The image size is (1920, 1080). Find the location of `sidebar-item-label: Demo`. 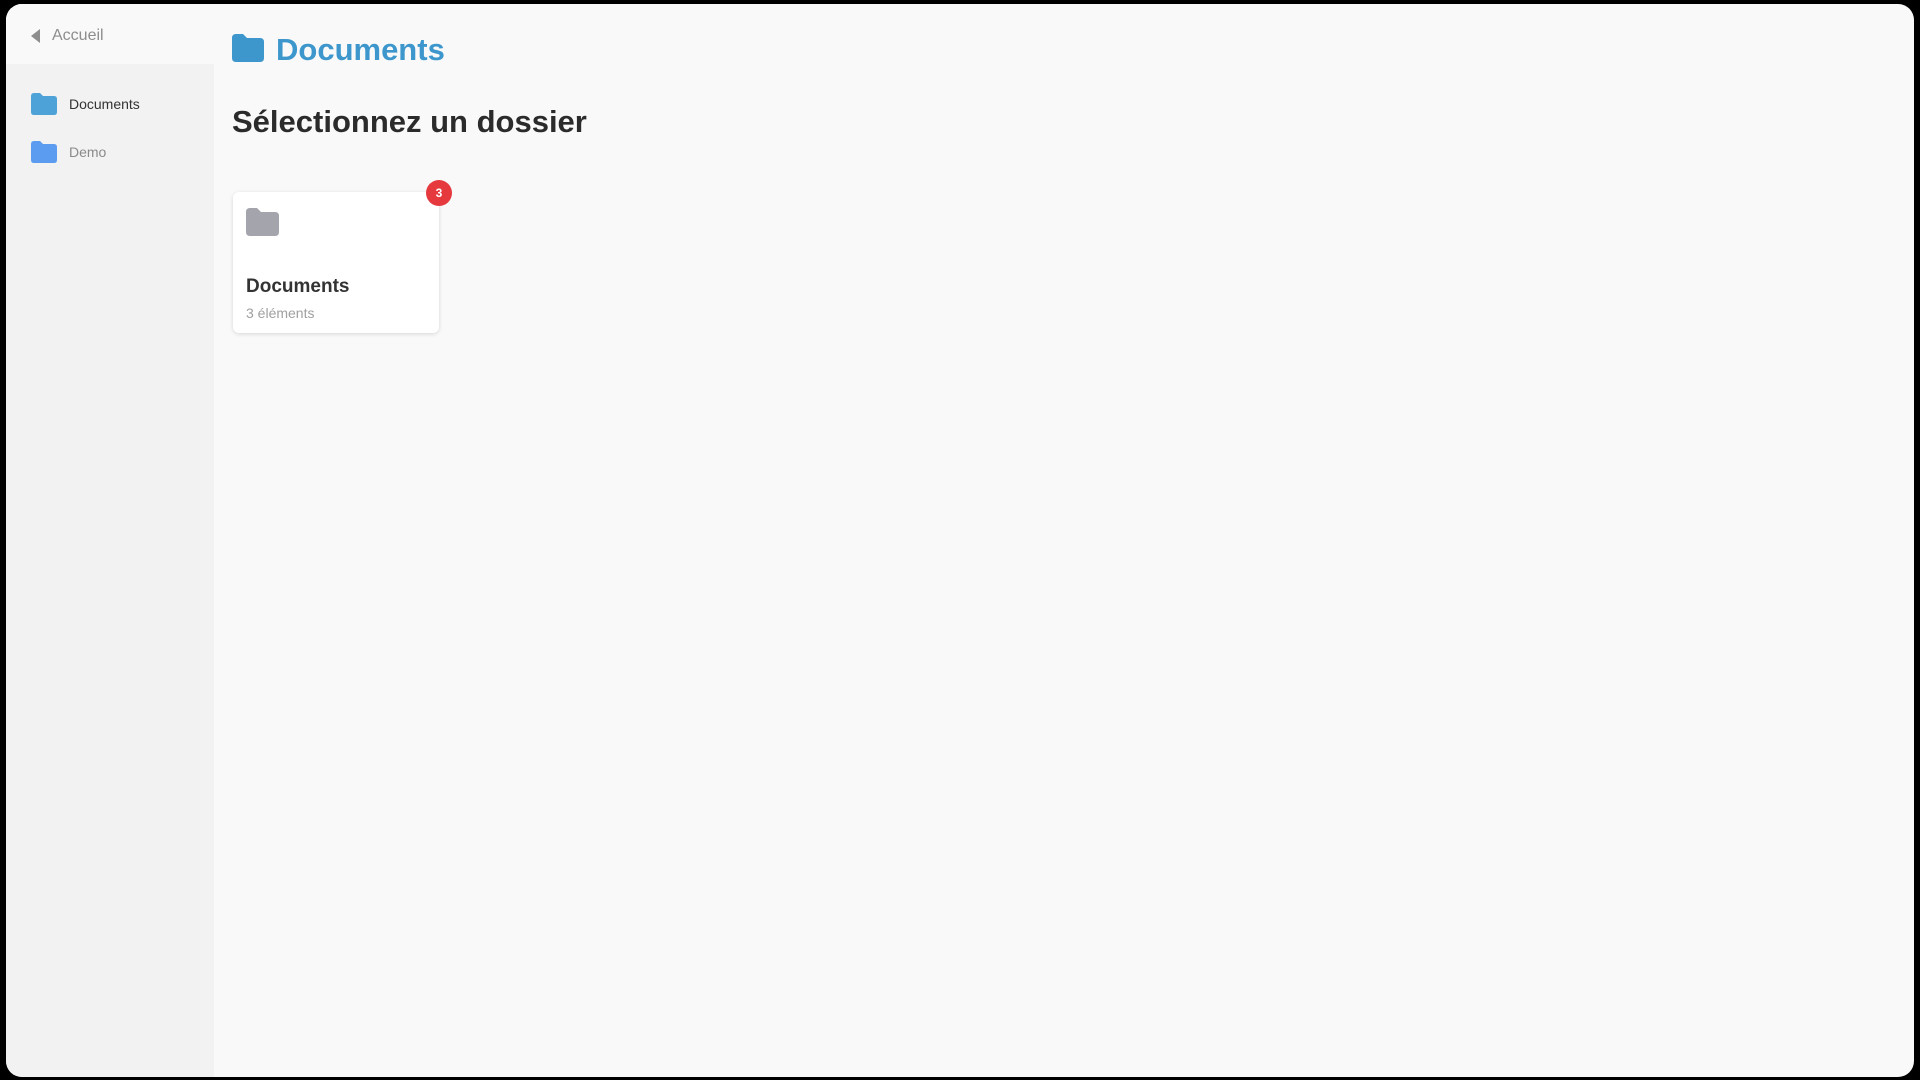

sidebar-item-label: Demo is located at coordinates (88, 152).